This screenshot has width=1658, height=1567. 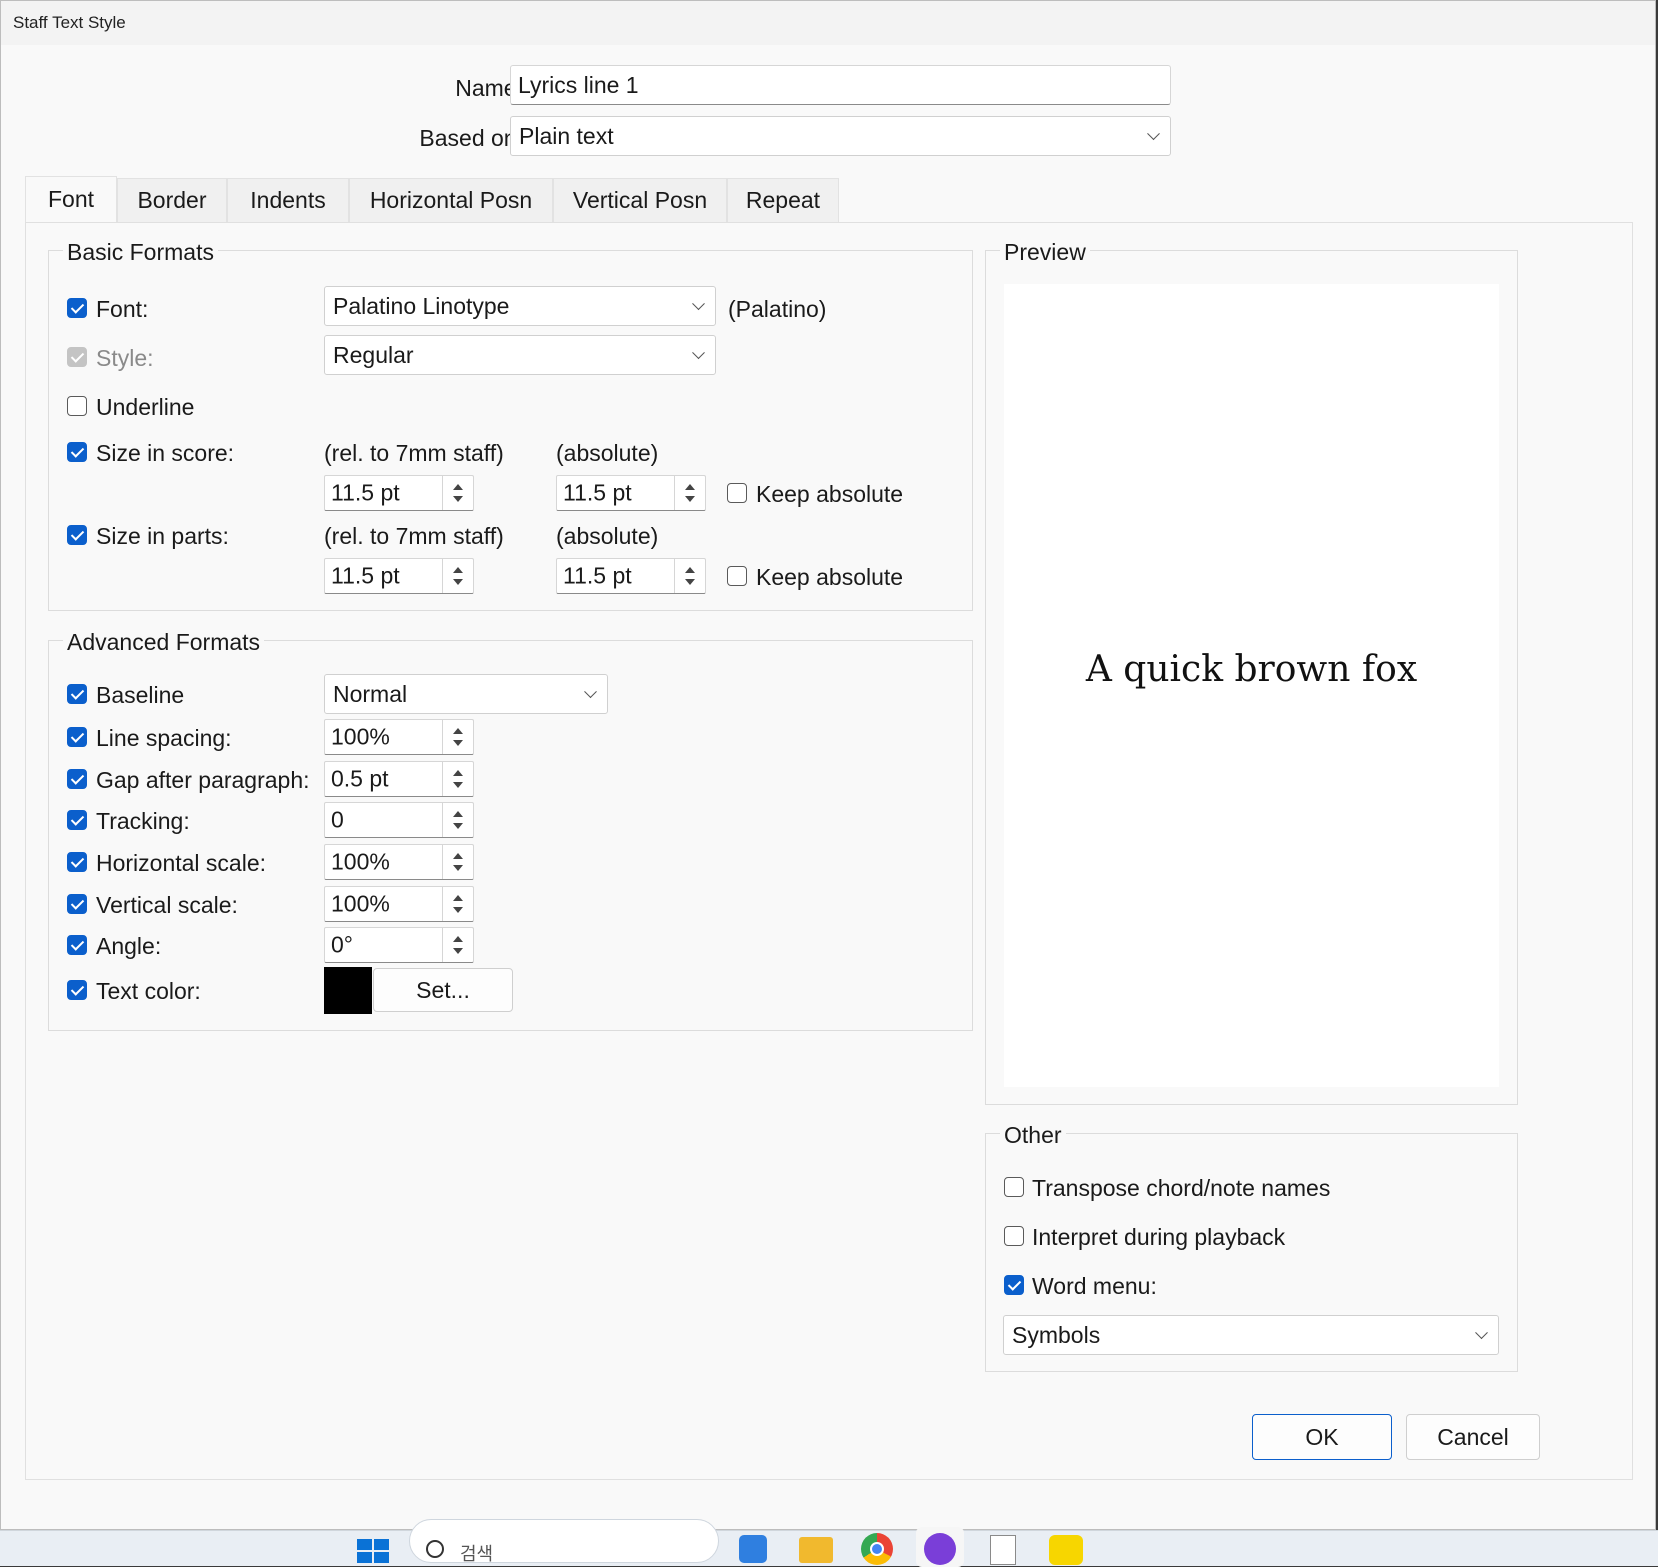 What do you see at coordinates (148, 991) in the screenshot?
I see `text-color-label: Text color:` at bounding box center [148, 991].